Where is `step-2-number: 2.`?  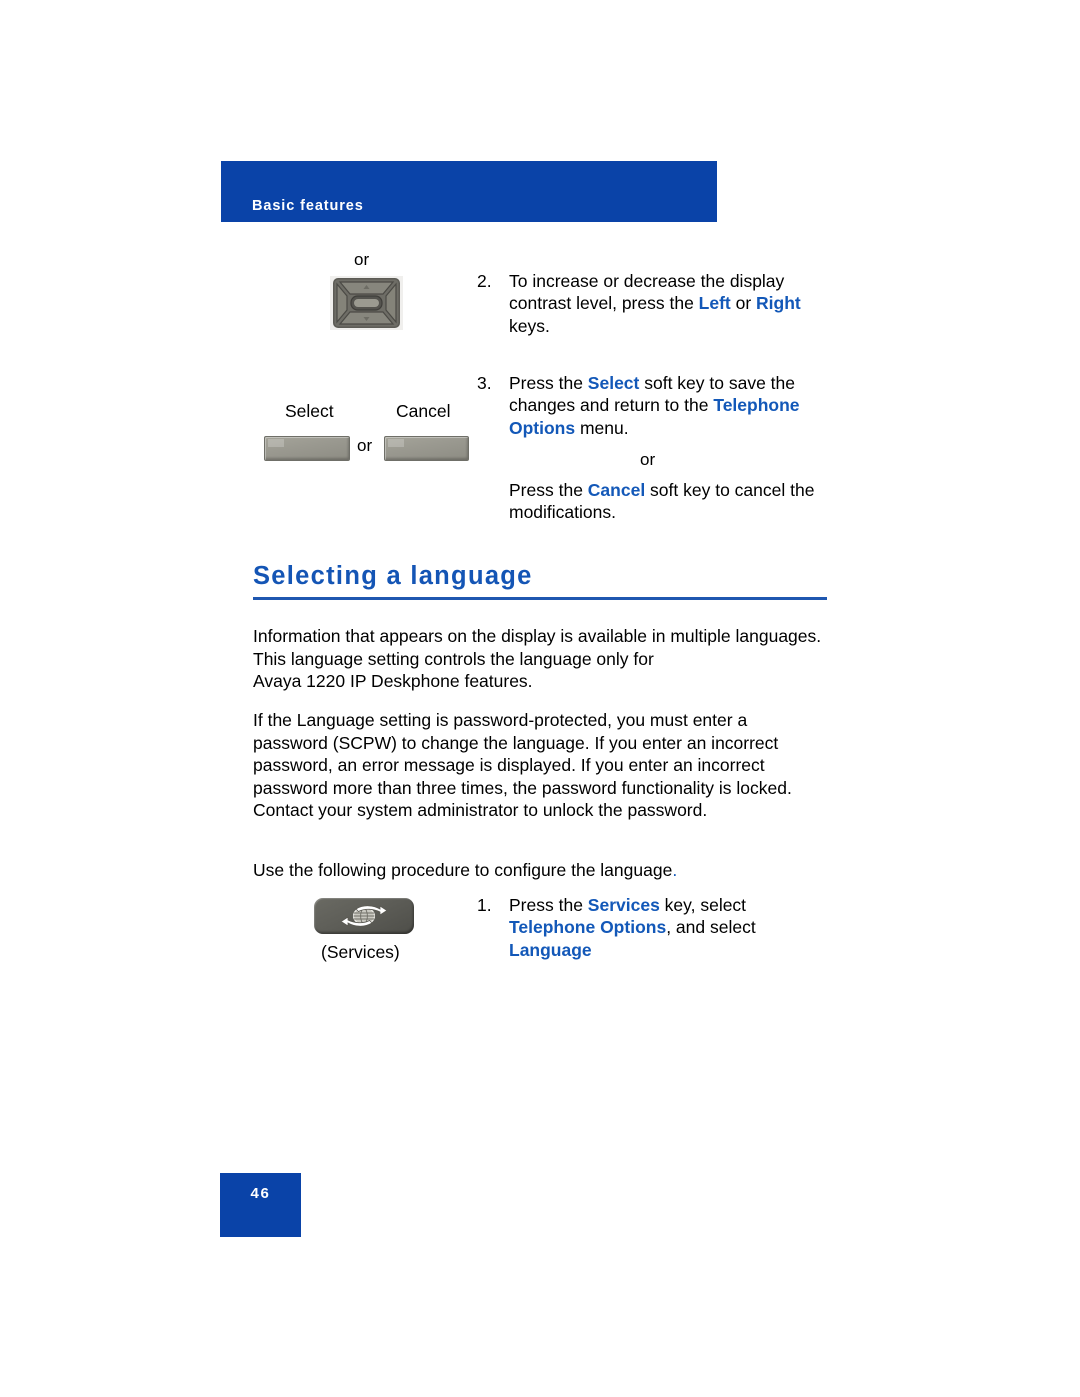
step-2-number: 2. is located at coordinates (484, 281).